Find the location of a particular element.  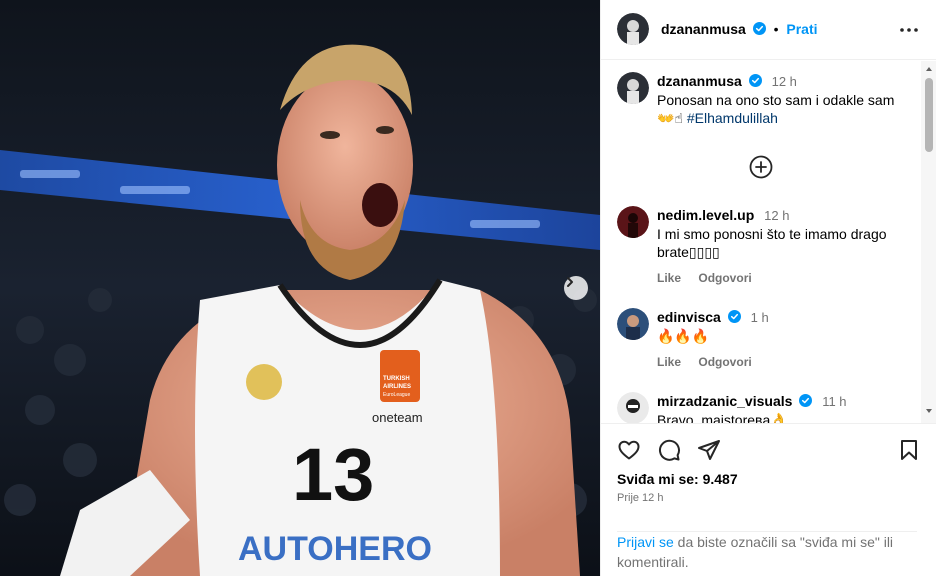

load-more-comments-button is located at coordinates (761, 167).